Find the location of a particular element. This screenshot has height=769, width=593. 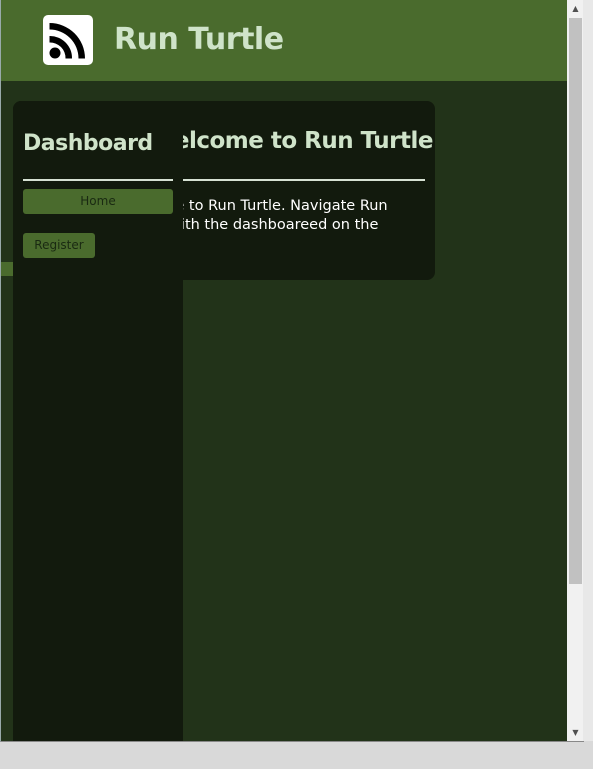

window-edge is located at coordinates (588, 370).